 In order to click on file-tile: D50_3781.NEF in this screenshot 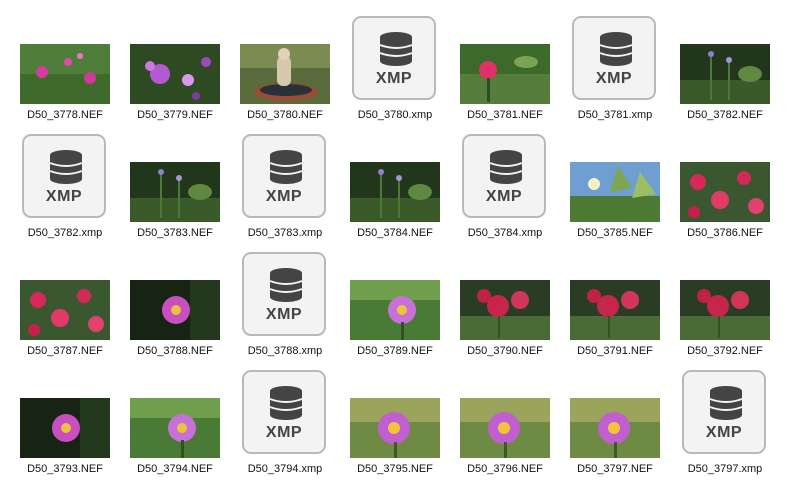, I will do `click(502, 67)`.